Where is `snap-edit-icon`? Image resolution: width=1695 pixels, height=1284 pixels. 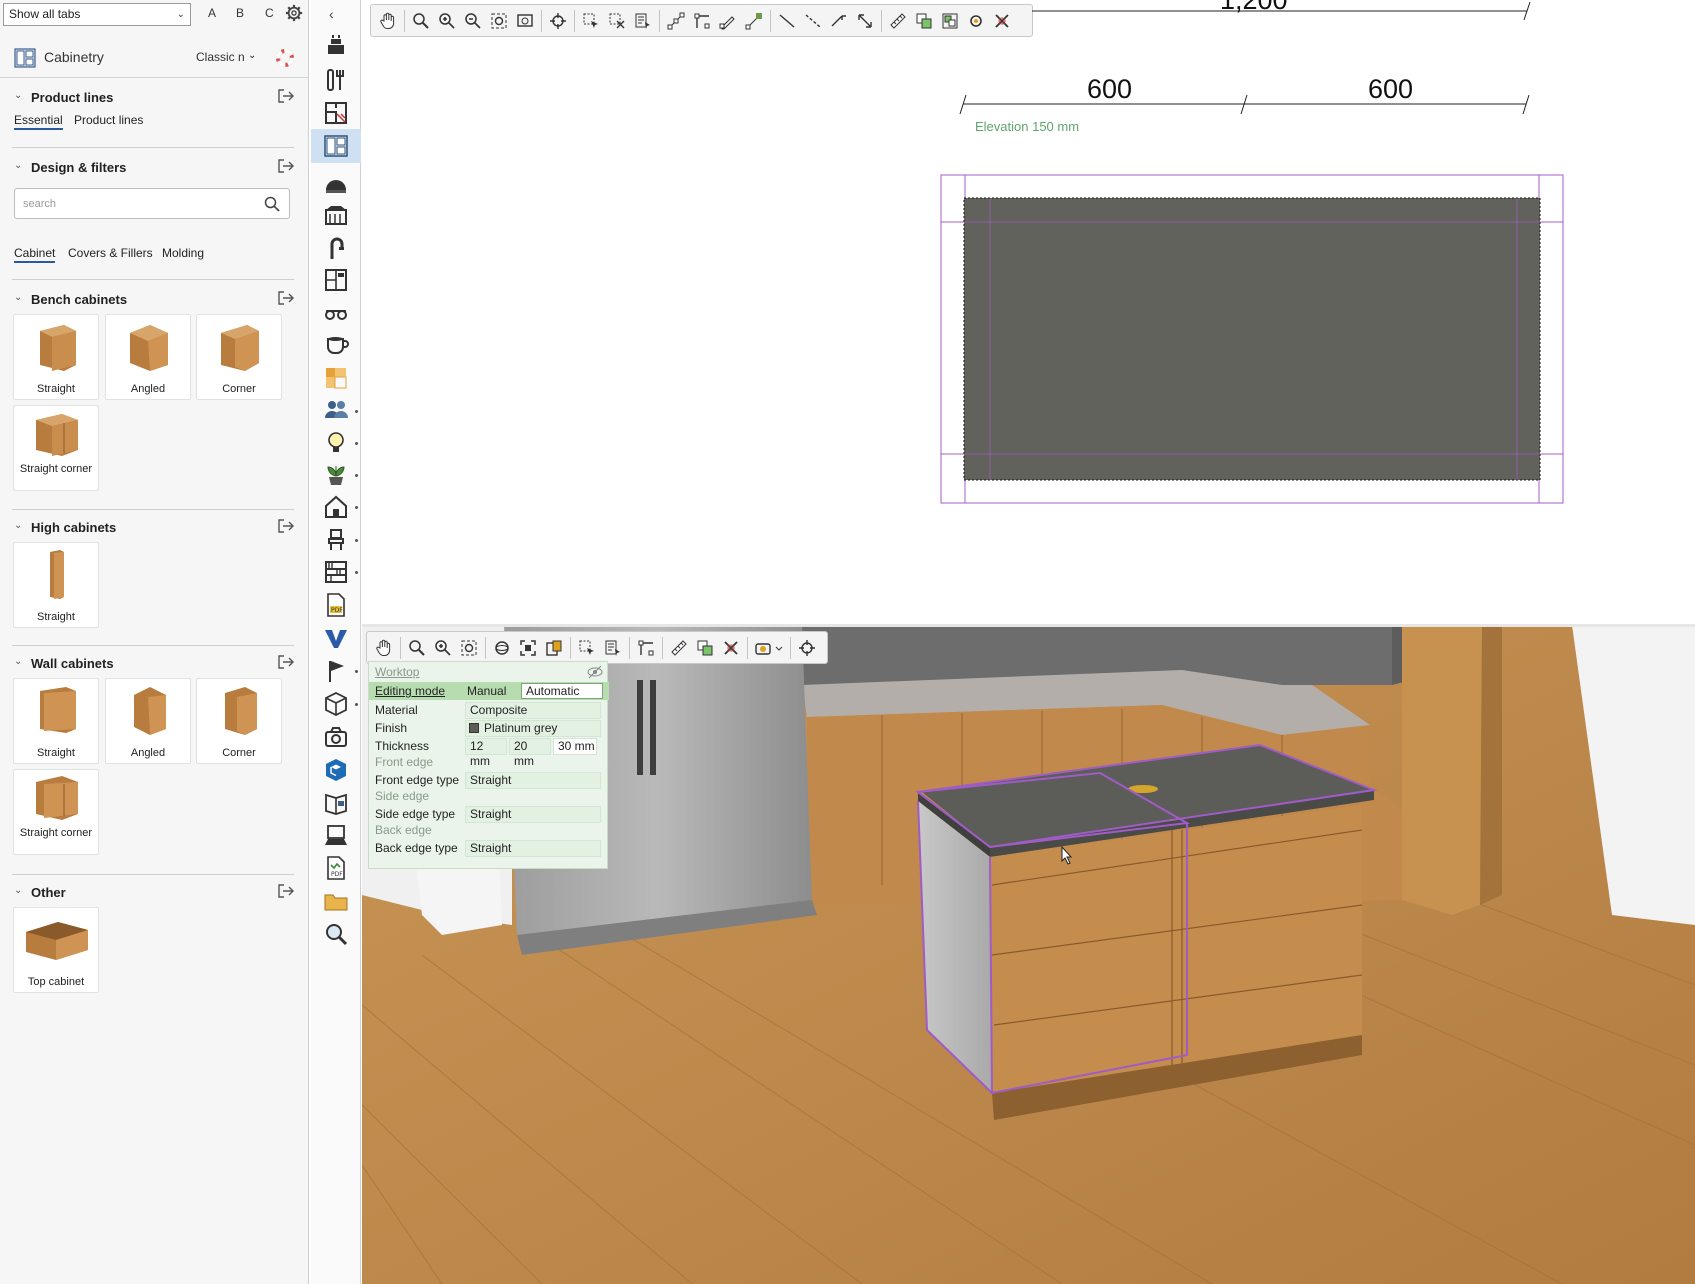
snap-edit-icon is located at coordinates (728, 21).